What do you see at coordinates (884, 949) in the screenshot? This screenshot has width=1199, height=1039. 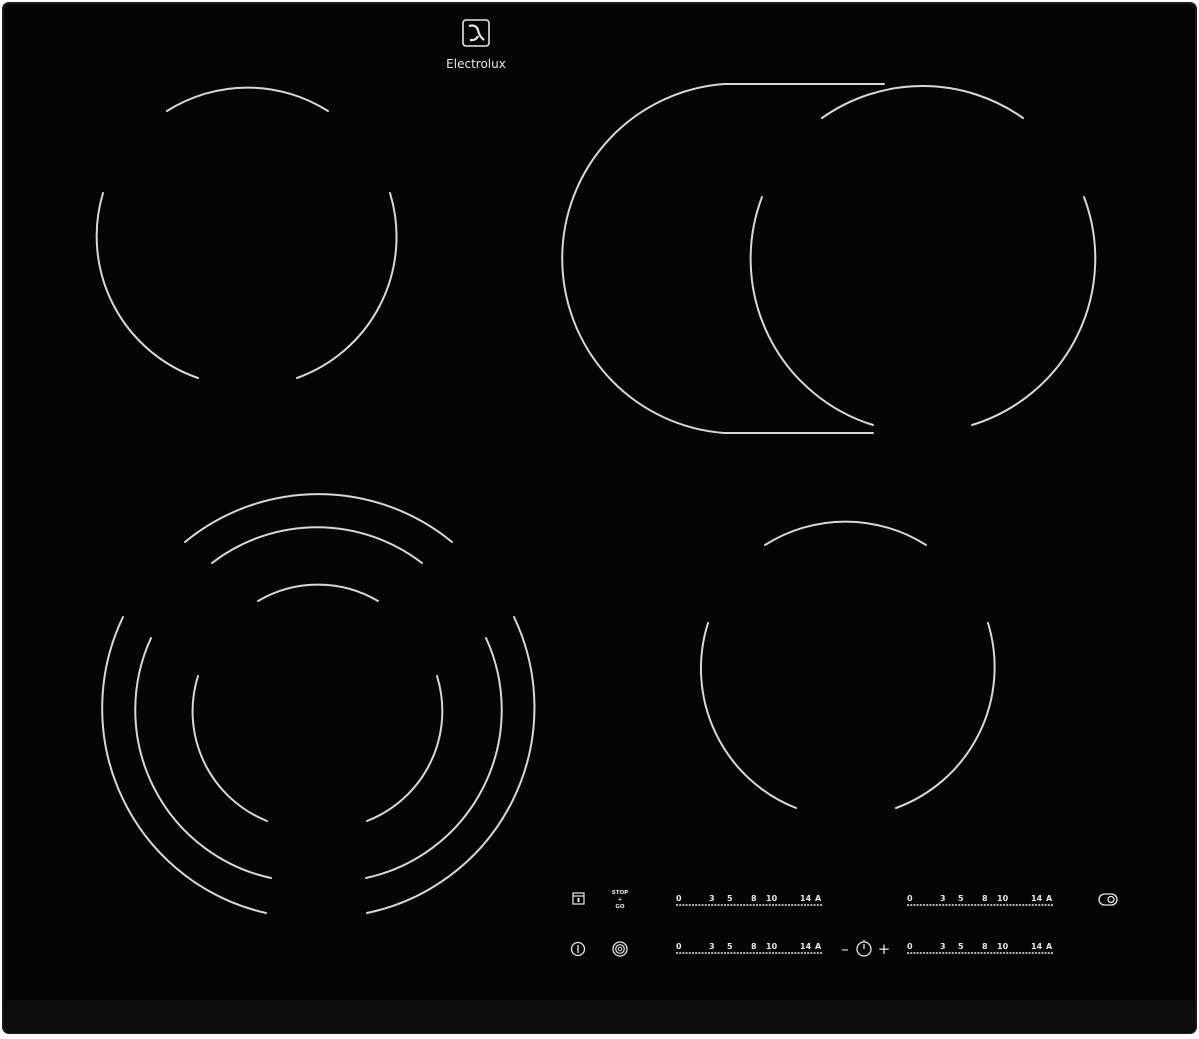 I see `timer-plus-button: +` at bounding box center [884, 949].